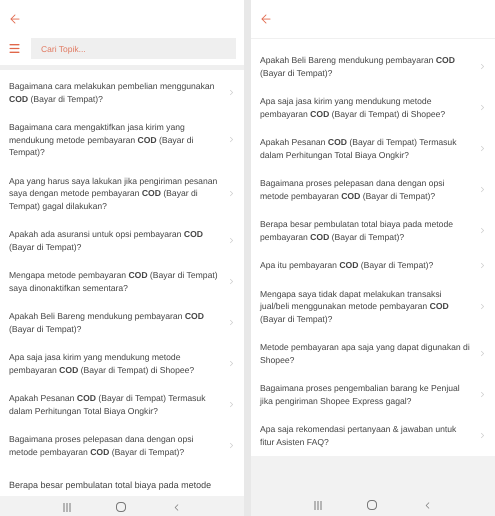 This screenshot has width=495, height=516. Describe the element at coordinates (347, 265) in the screenshot. I see `question-text: Apa itu pembayaran COD (Bayar di Tempat)?` at that location.